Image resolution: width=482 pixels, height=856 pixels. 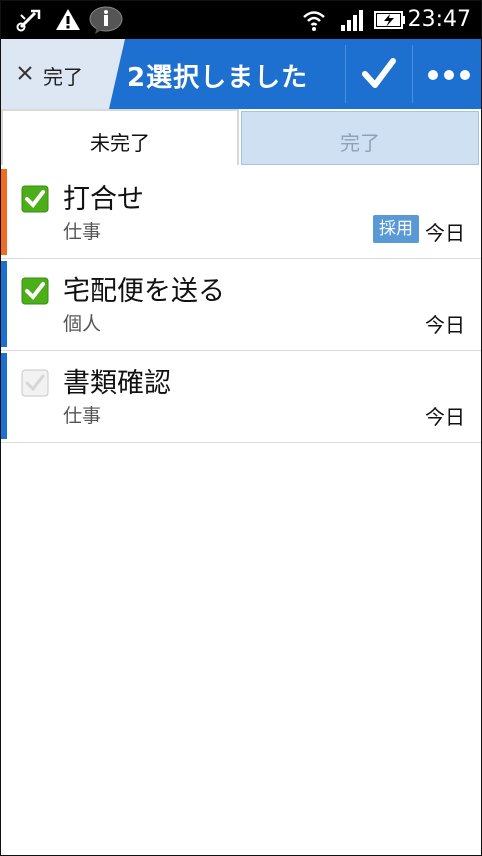 I want to click on status-bar: 23:47, so click(x=241, y=20).